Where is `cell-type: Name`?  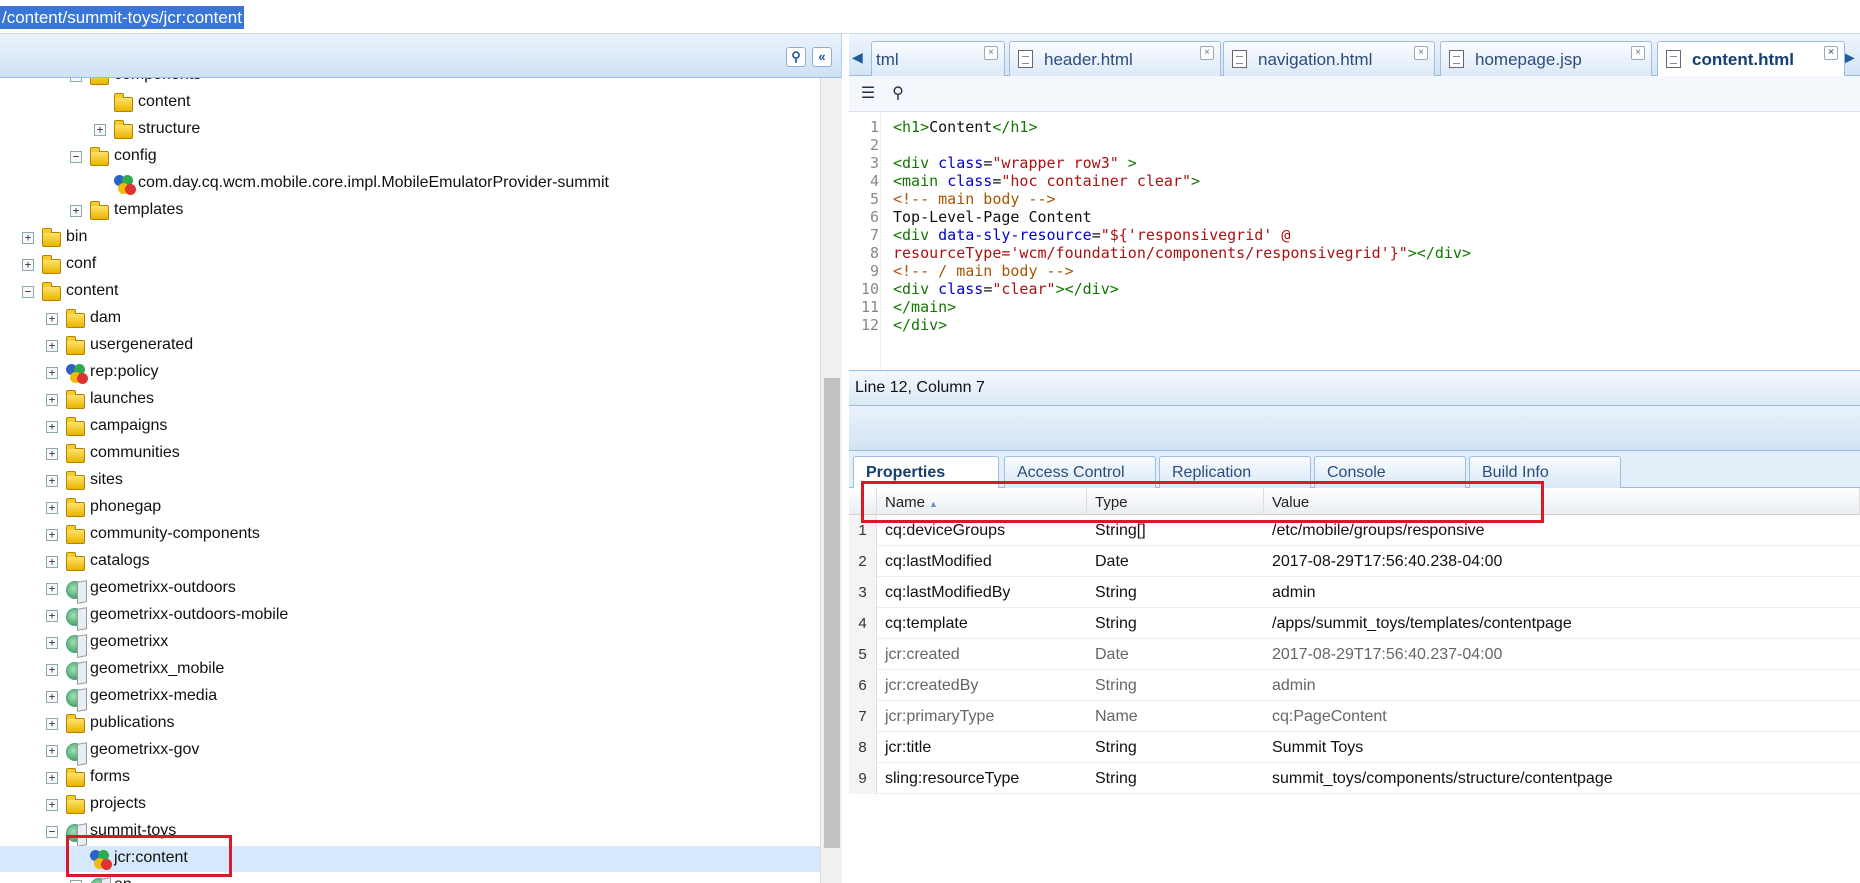
cell-type: Name is located at coordinates (1175, 716).